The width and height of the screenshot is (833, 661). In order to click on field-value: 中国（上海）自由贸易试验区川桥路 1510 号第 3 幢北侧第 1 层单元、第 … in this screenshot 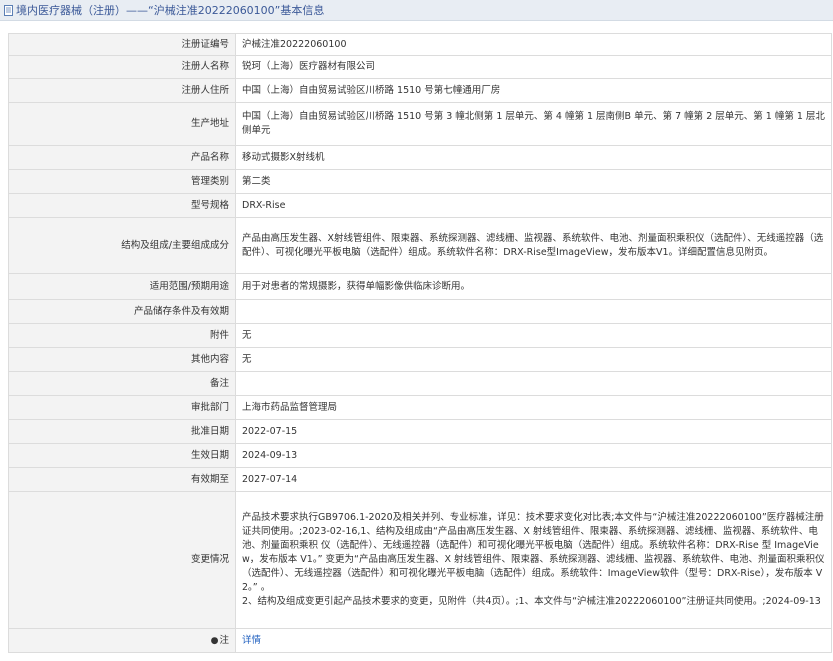, I will do `click(533, 124)`.